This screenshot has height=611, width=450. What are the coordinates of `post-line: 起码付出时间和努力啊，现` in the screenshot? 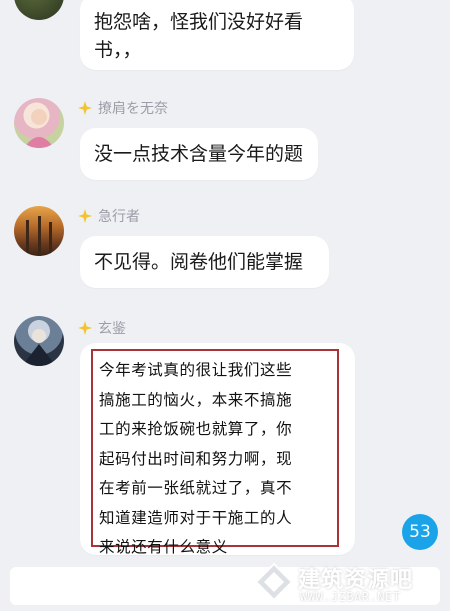 It's located at (196, 458).